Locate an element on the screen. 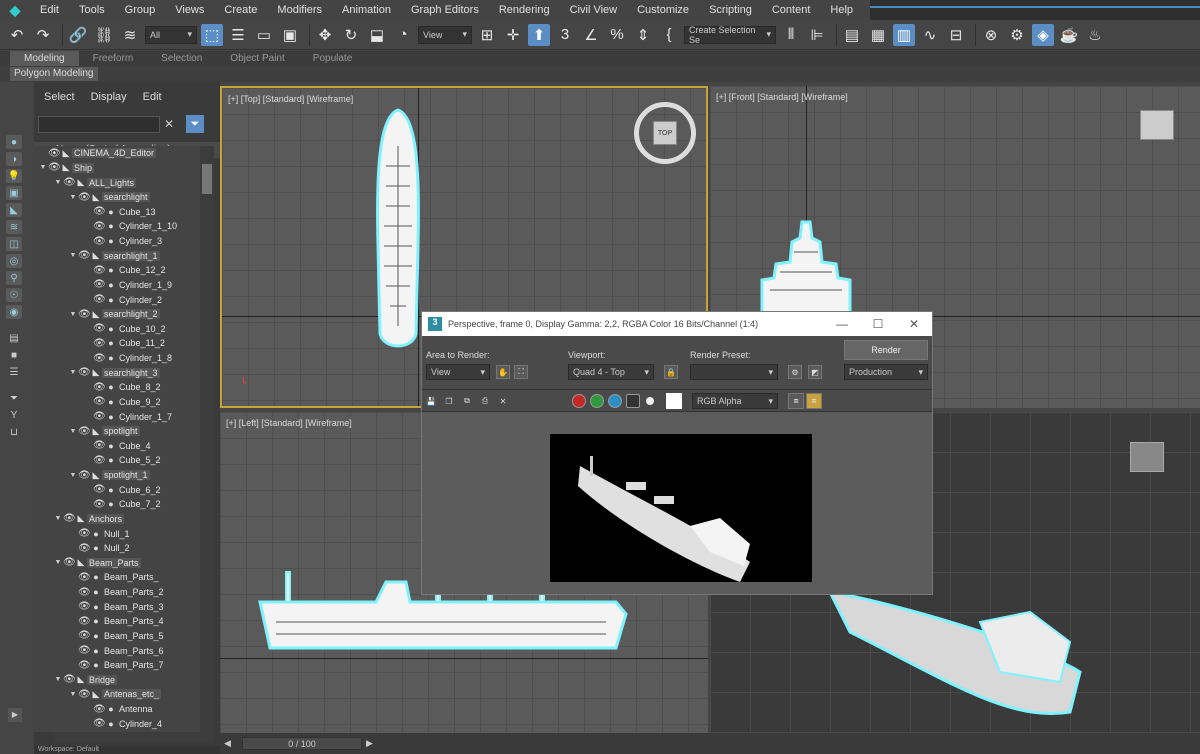 Image resolution: width=1200 pixels, height=754 pixels. tree-row: 👁 ● Cube_13 is located at coordinates (117, 212).